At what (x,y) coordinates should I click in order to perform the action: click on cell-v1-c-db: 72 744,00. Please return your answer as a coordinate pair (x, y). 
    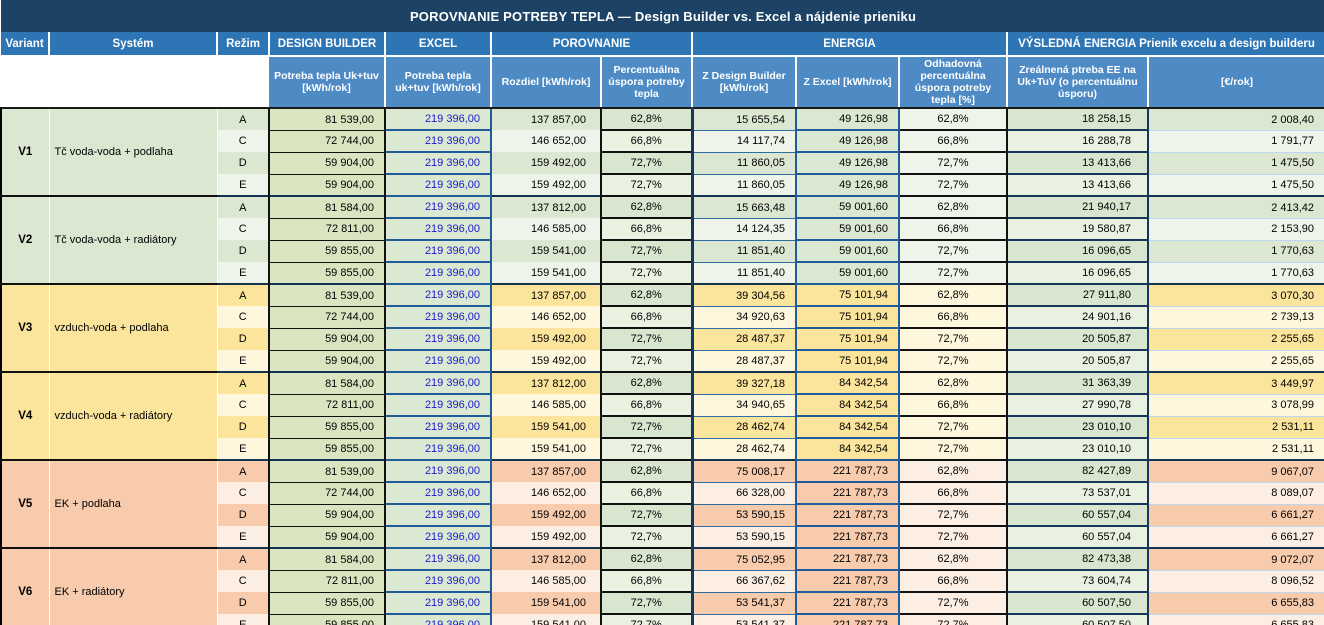
    Looking at the image, I should click on (327, 141).